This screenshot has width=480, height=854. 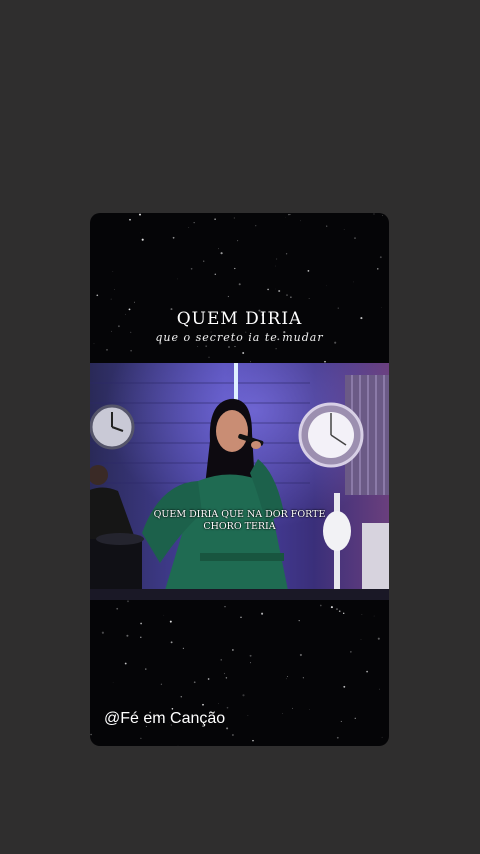 I want to click on channel-watermark: @Fé em Canção, so click(x=165, y=718).